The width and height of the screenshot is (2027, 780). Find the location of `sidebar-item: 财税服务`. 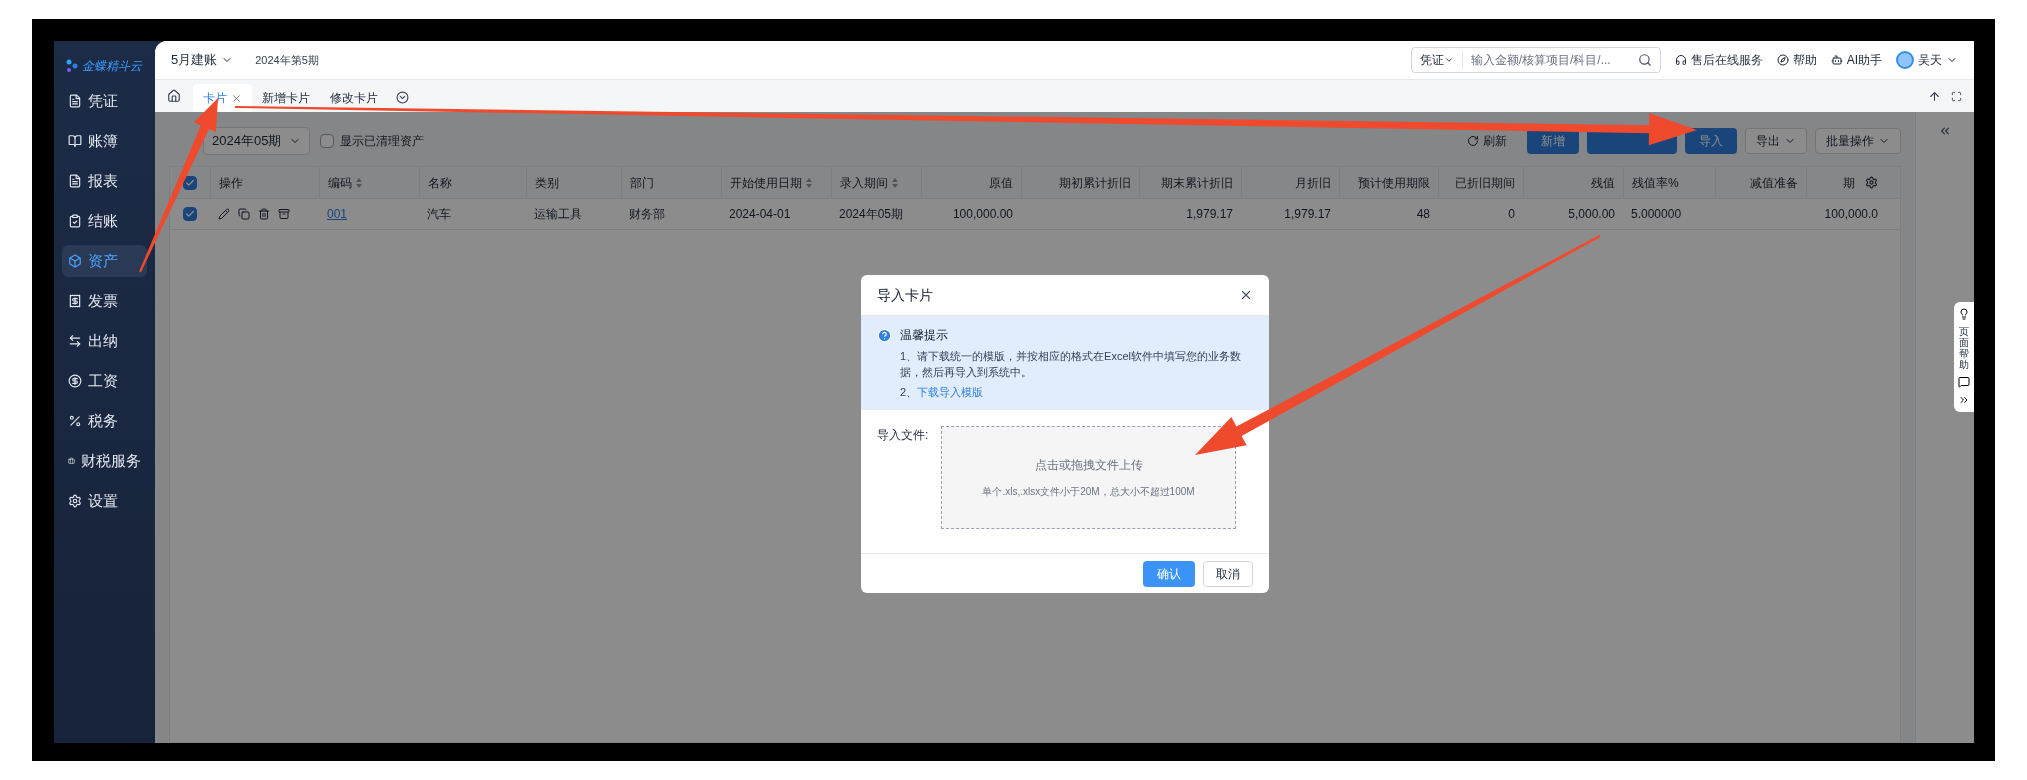

sidebar-item: 财税服务 is located at coordinates (104, 461).